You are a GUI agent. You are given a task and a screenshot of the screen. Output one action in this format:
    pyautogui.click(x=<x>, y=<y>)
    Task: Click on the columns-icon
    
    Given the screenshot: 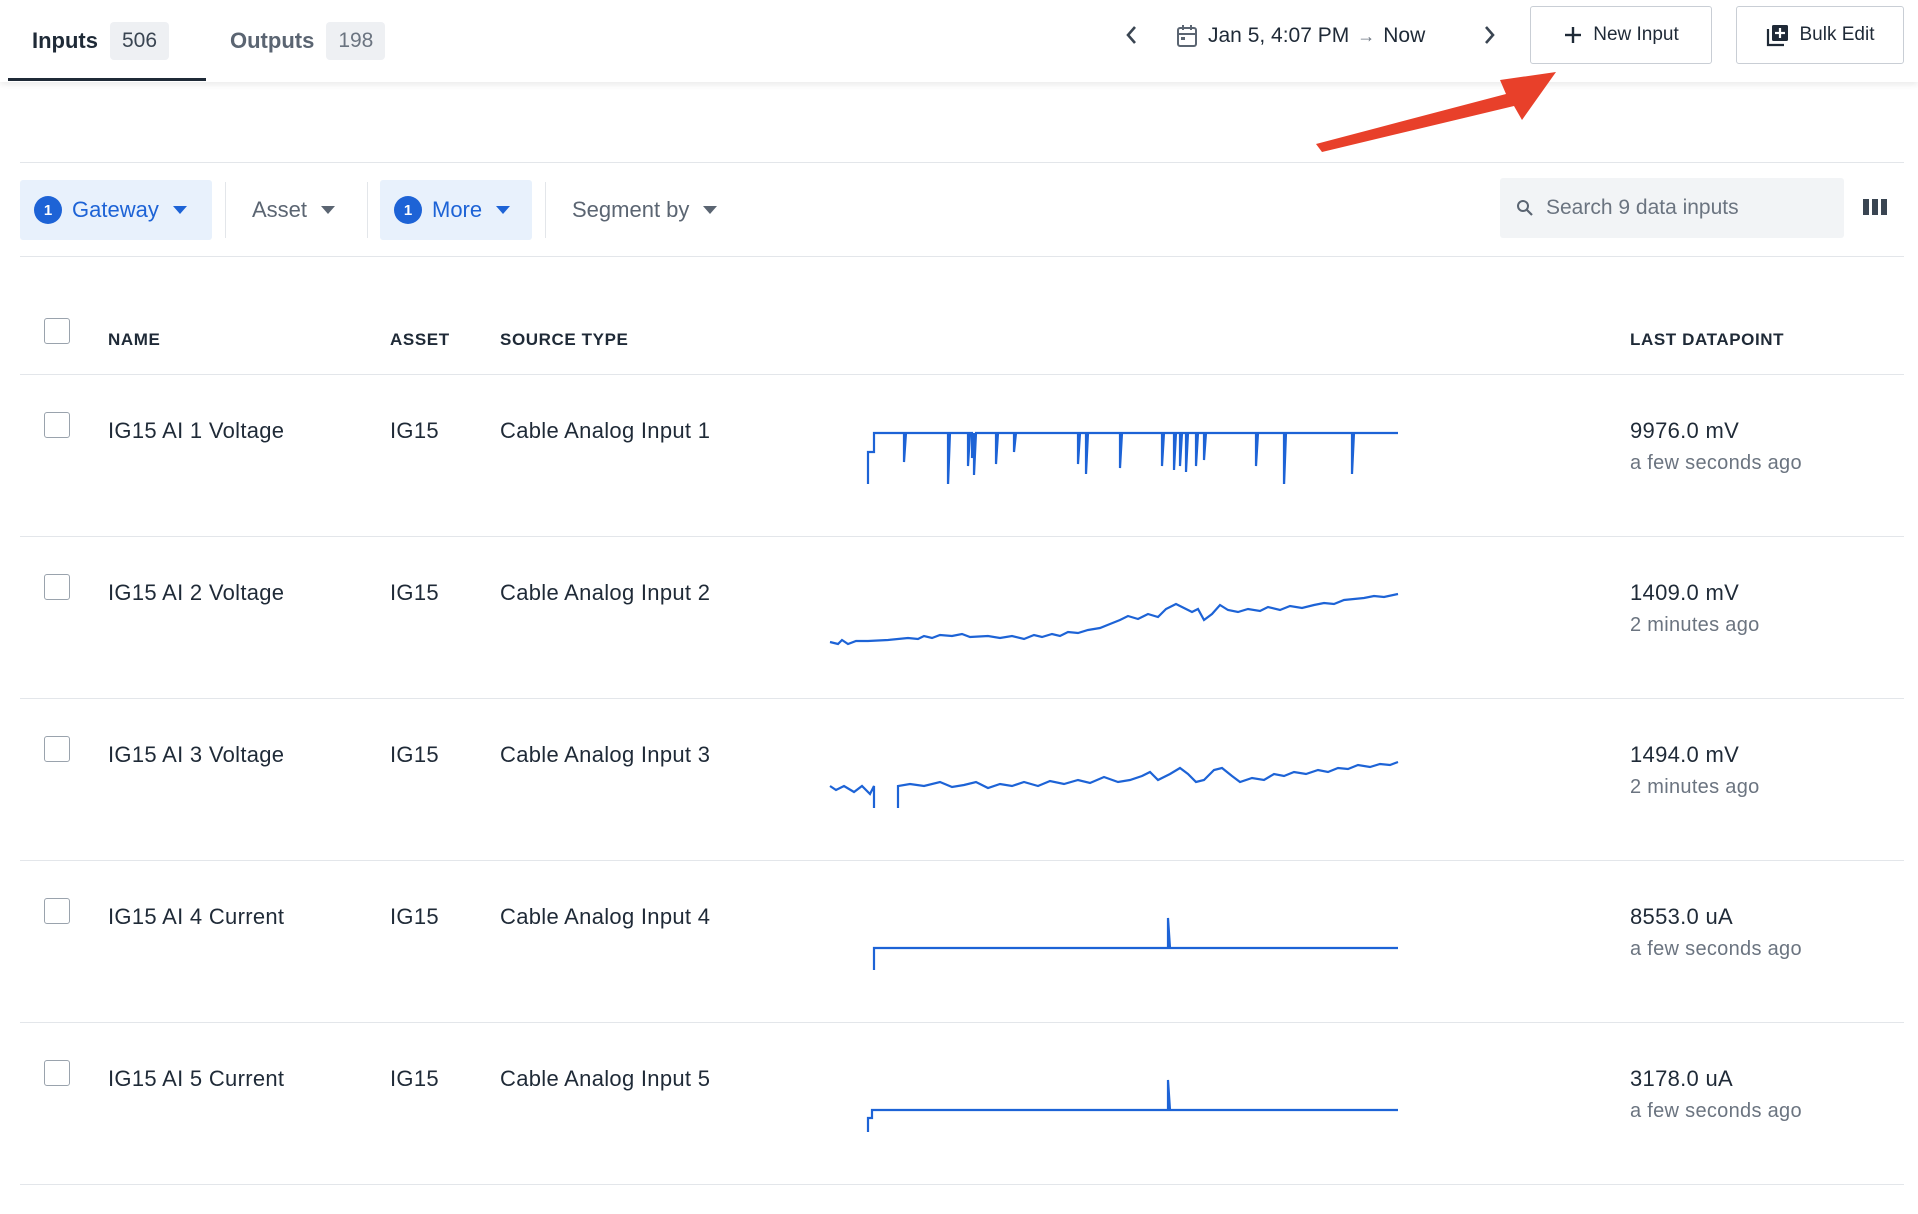 What is the action you would take?
    pyautogui.click(x=1875, y=207)
    